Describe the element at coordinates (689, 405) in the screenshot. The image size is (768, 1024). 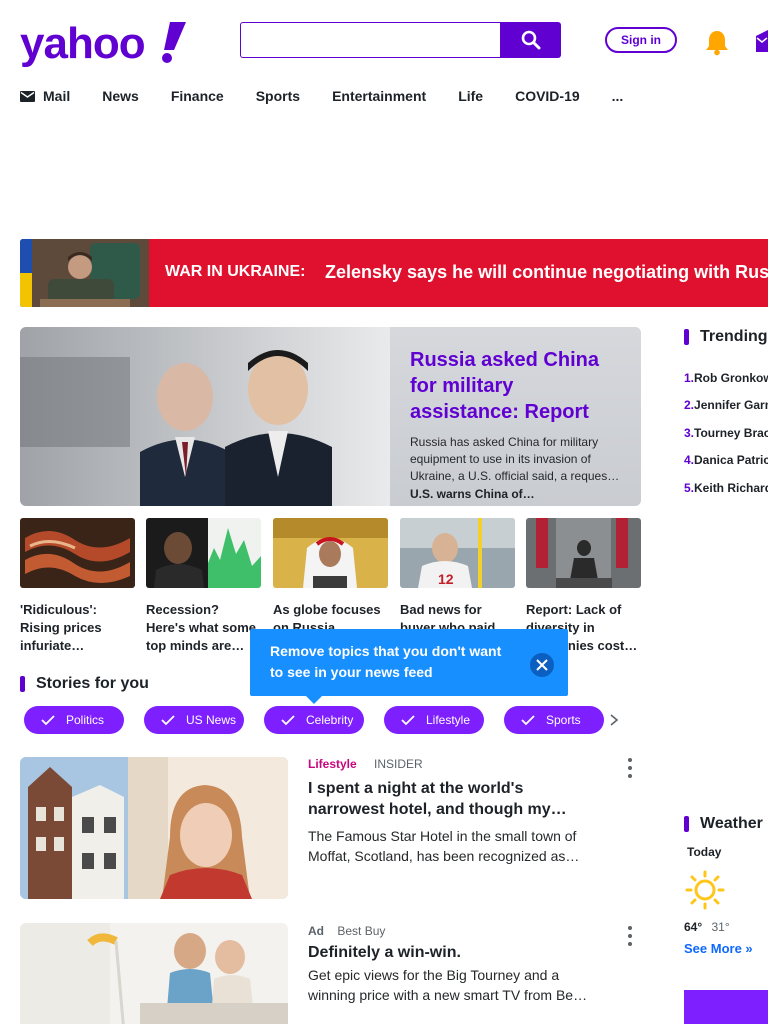
I see `trending-rank: 2.` at that location.